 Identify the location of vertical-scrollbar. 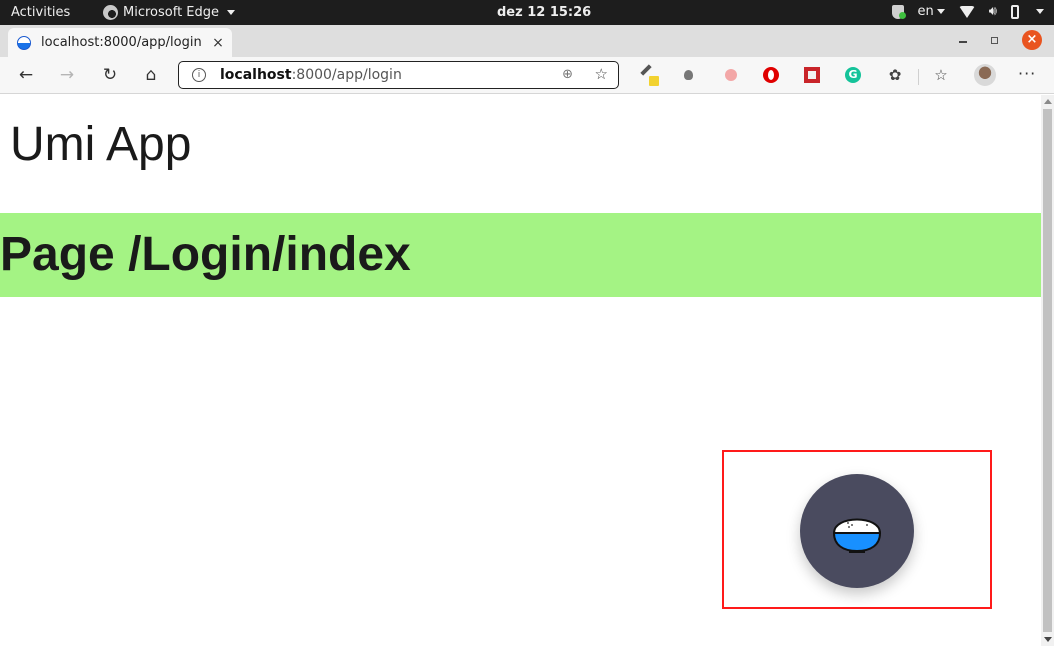
(1047, 370).